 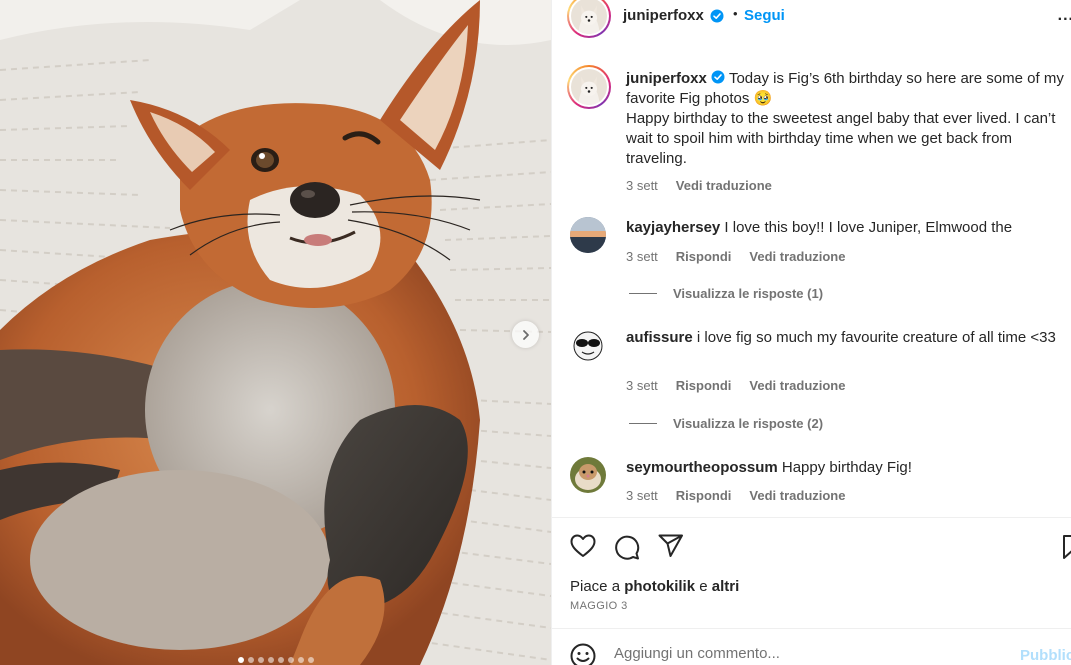 I want to click on caption-avatar-ring, so click(x=589, y=87).